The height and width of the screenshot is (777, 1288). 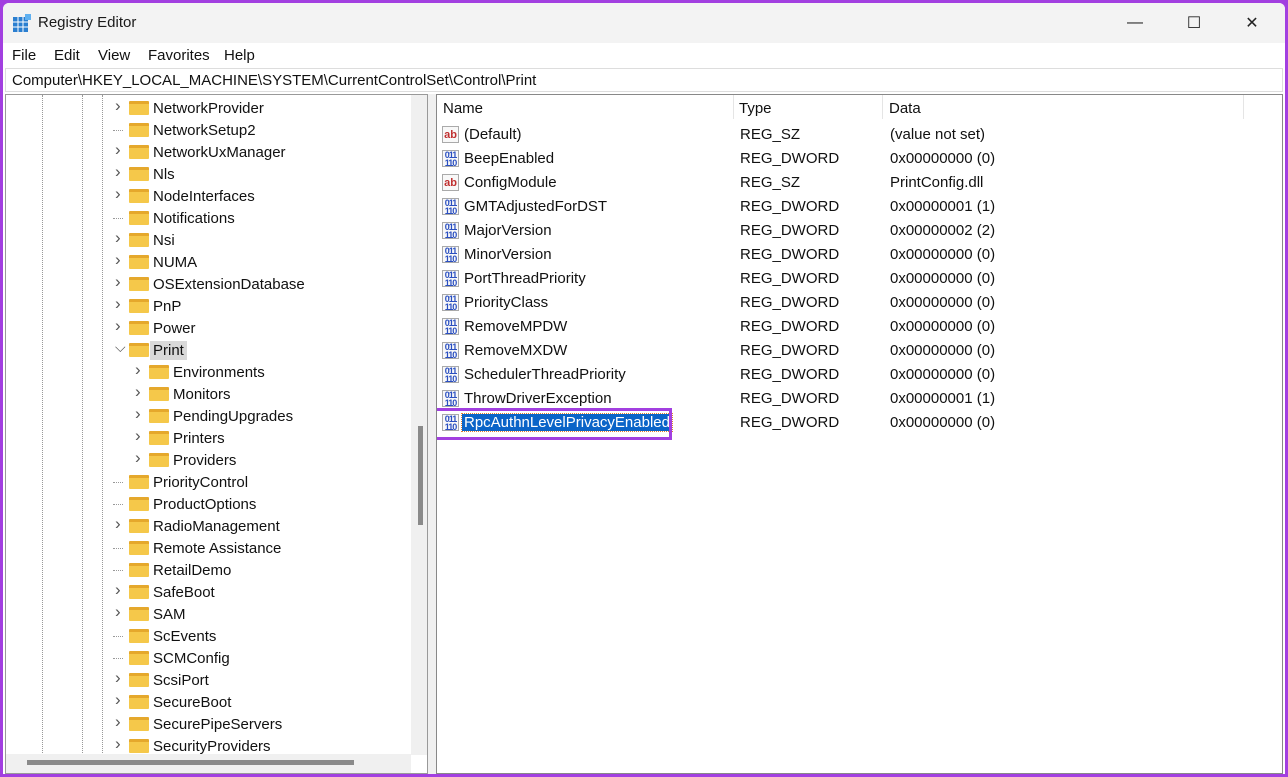 I want to click on menu-favorites: Favorites, so click(x=179, y=55).